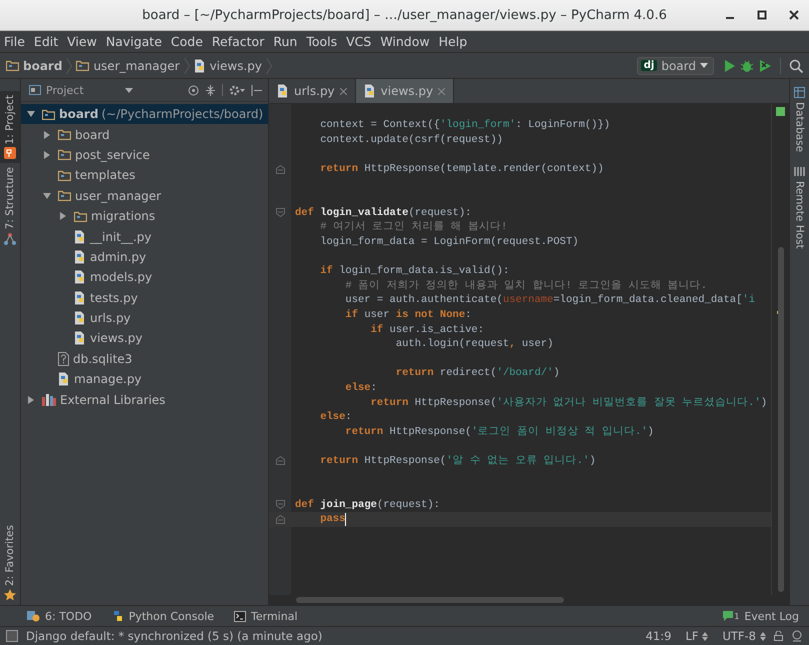  What do you see at coordinates (12, 636) in the screenshot?
I see `panel-toggle-icon` at bounding box center [12, 636].